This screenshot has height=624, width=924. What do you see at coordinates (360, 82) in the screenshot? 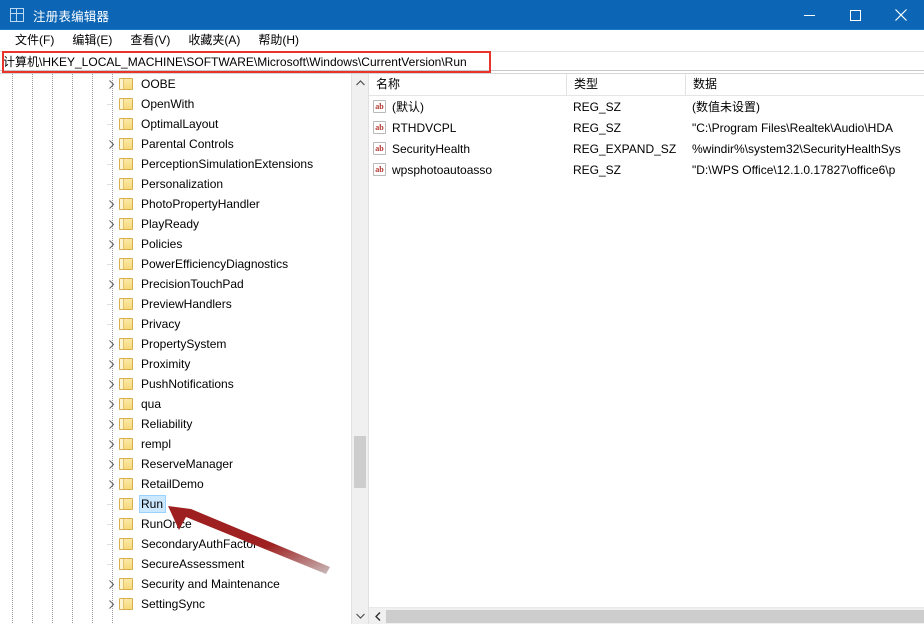
I see `scroll-up-arrow-icon` at bounding box center [360, 82].